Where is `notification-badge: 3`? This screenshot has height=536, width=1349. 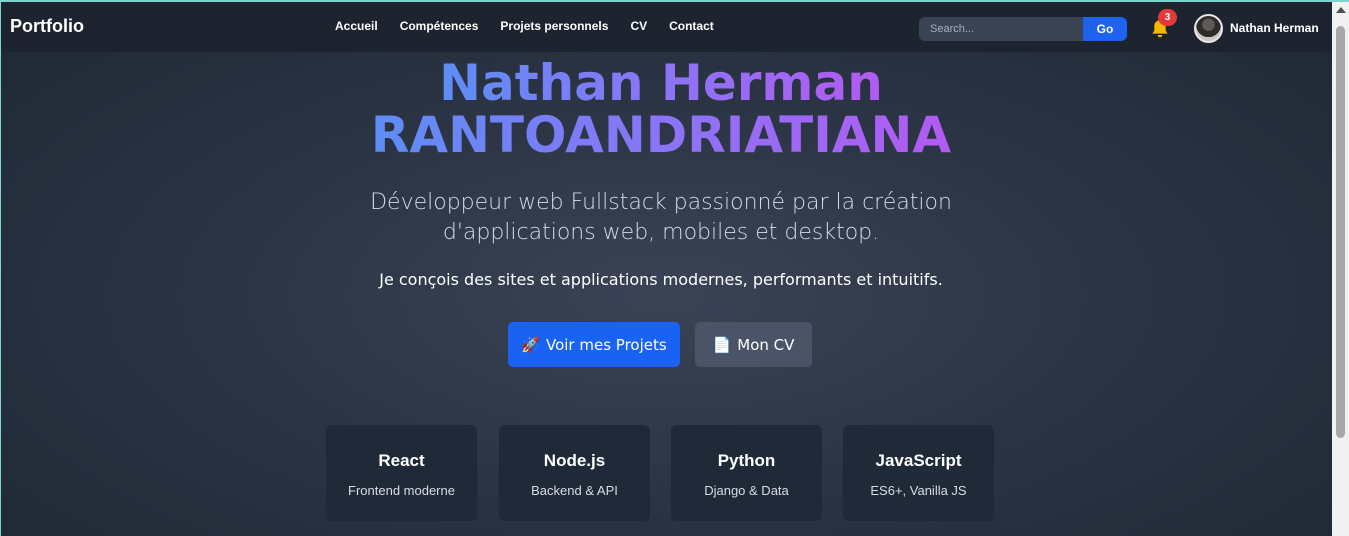
notification-badge: 3 is located at coordinates (1167, 17).